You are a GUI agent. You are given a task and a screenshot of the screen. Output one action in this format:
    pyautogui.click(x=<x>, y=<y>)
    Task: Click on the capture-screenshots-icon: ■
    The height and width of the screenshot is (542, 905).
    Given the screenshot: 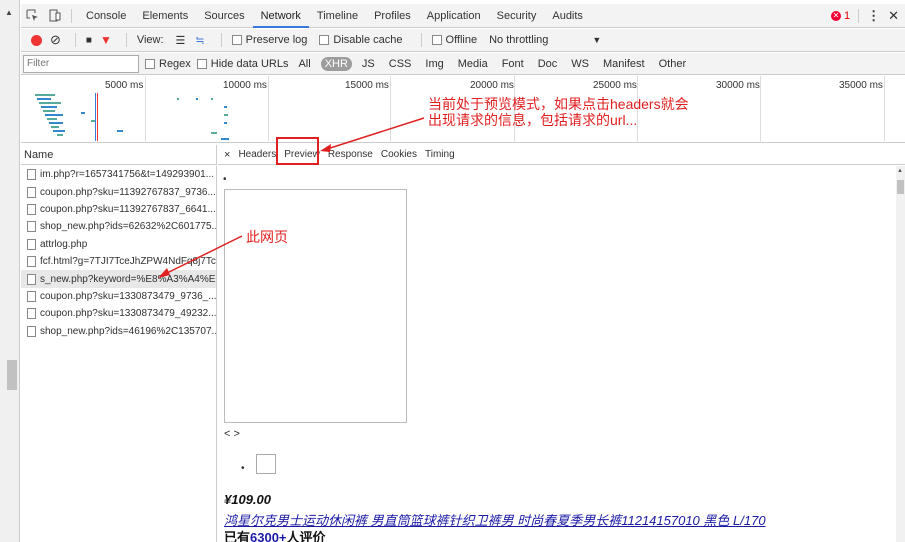 What is the action you would take?
    pyautogui.click(x=89, y=40)
    